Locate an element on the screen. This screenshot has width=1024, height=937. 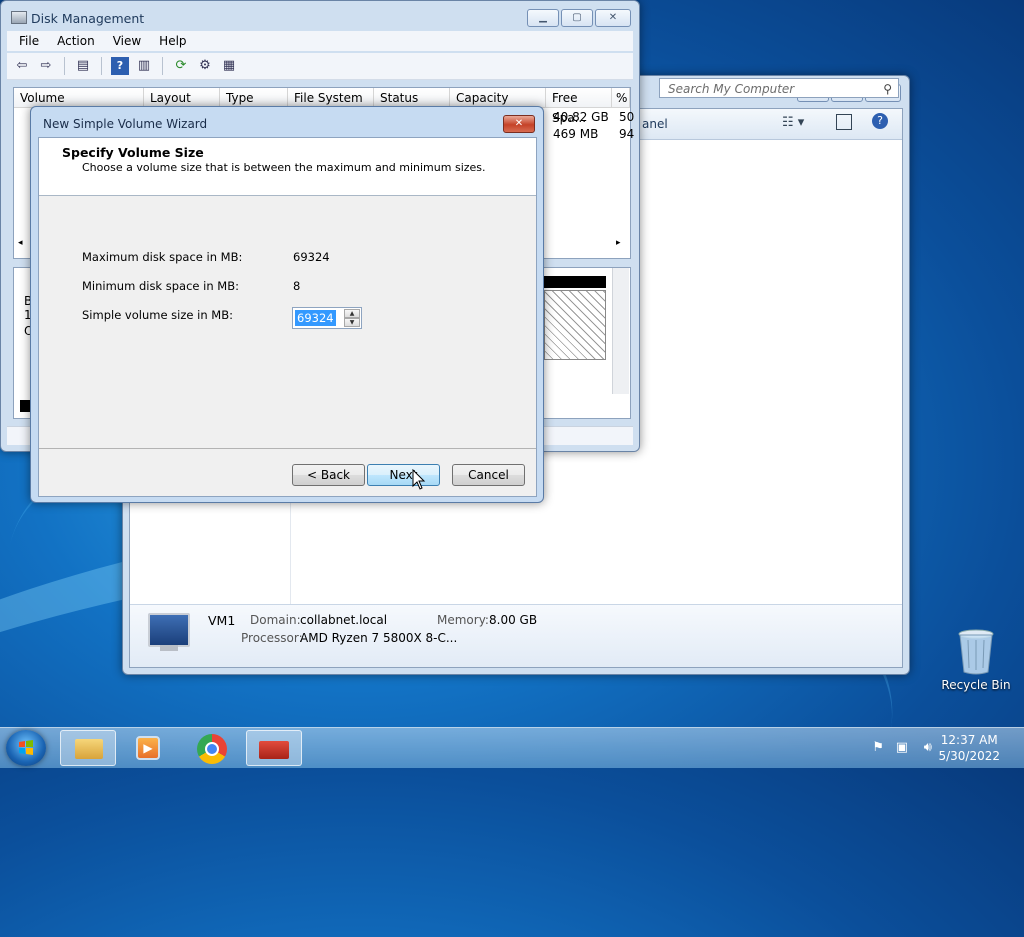
min-disk-space-label: Minimum disk space in MB: is located at coordinates (160, 286).